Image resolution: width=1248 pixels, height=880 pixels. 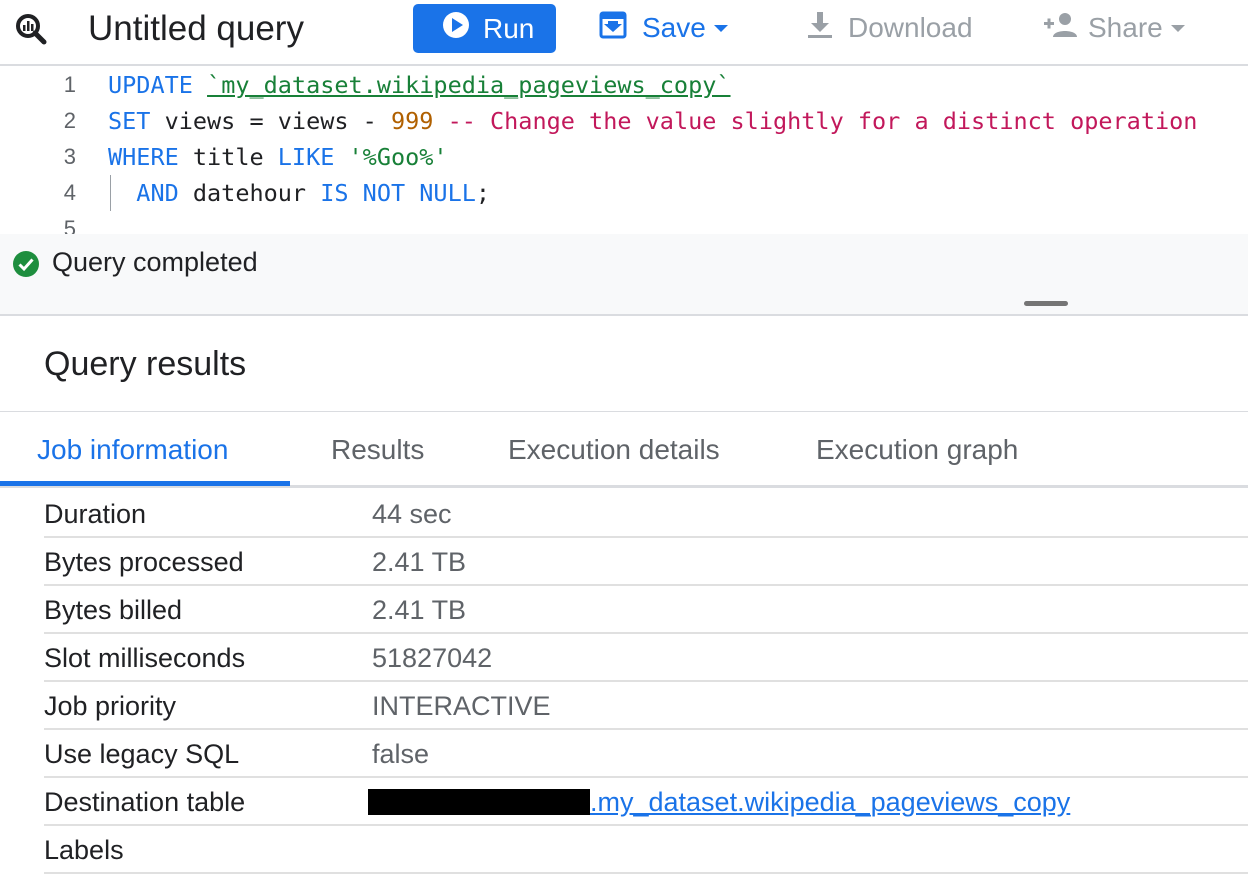 I want to click on job-info-value: INTERACTIVE, so click(x=461, y=706).